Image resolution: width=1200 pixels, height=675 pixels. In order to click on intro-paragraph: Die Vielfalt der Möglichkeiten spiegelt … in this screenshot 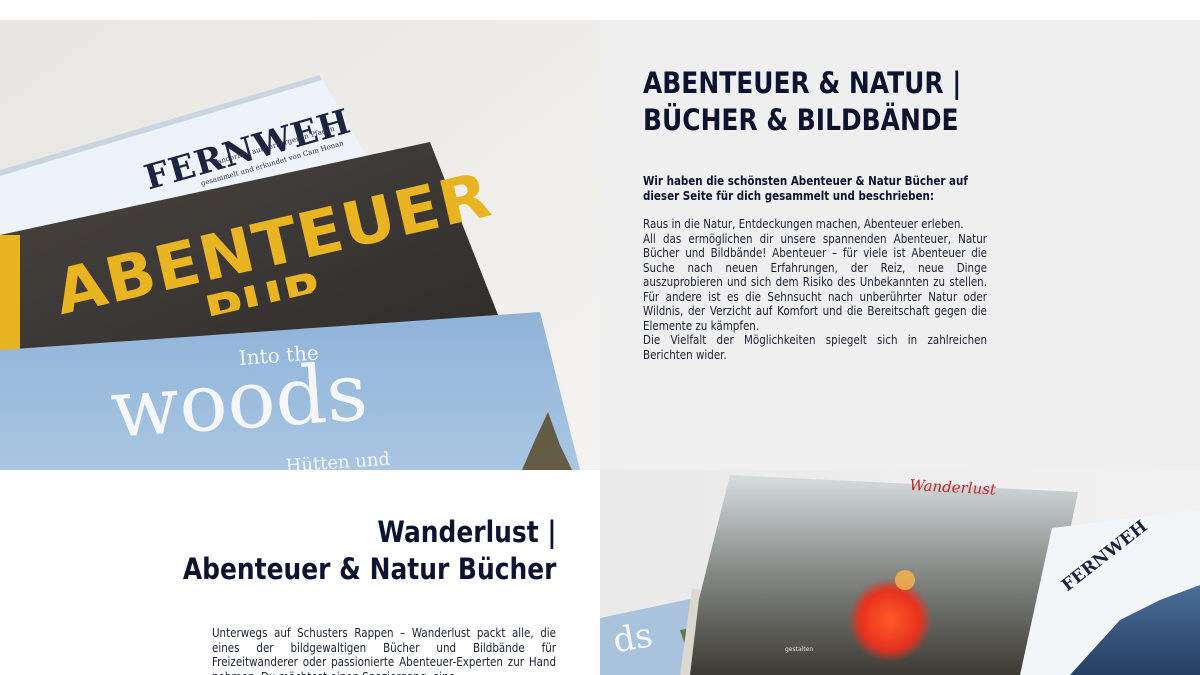, I will do `click(815, 347)`.